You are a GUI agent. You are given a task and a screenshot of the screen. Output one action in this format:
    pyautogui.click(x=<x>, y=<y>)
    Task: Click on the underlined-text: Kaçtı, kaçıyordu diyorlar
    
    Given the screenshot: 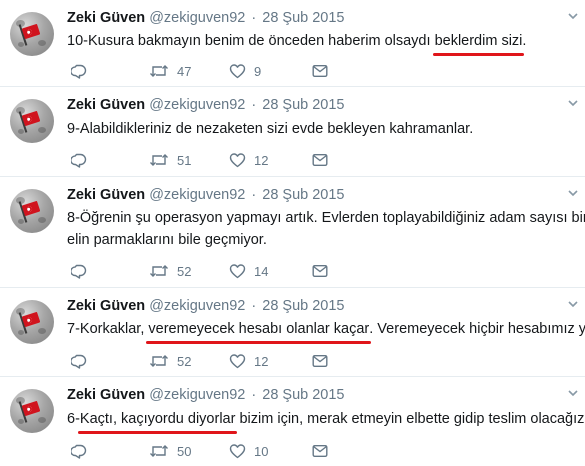 What is the action you would take?
    pyautogui.click(x=157, y=421)
    